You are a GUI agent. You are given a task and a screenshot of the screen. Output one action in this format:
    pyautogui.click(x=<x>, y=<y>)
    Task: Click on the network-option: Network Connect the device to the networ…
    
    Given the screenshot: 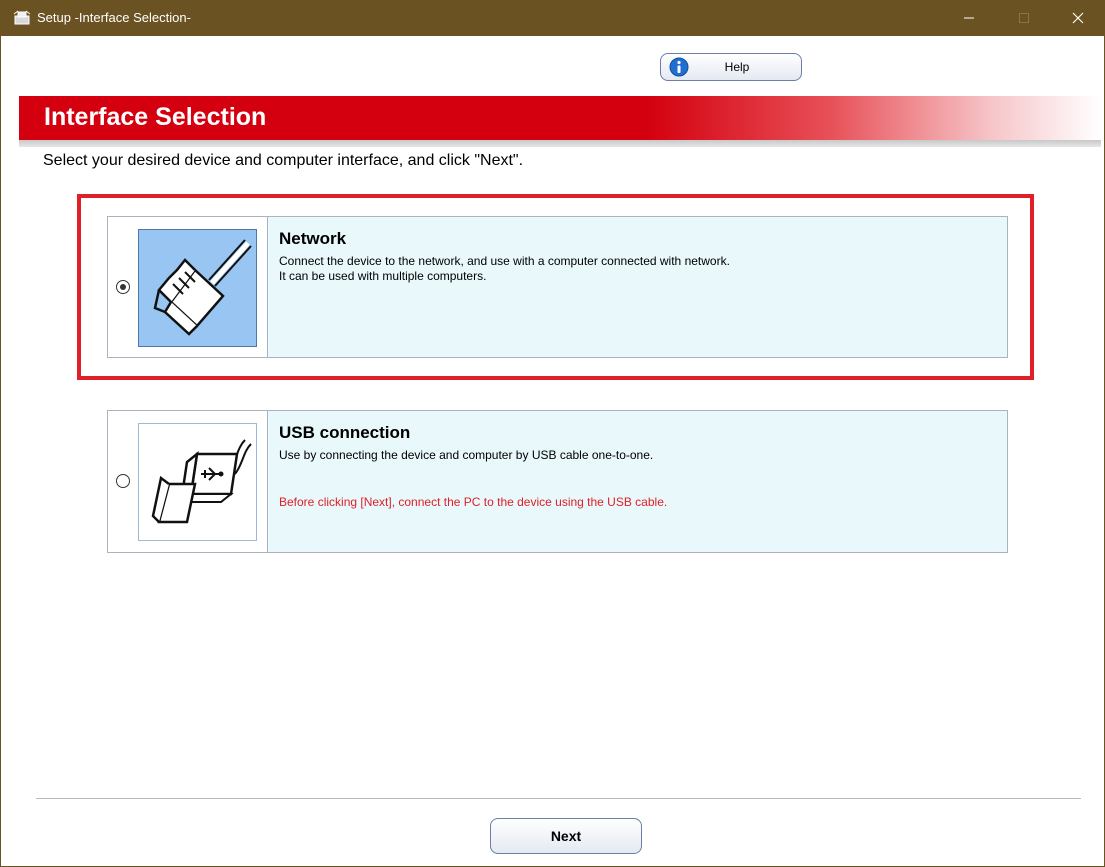 What is the action you would take?
    pyautogui.click(x=557, y=287)
    